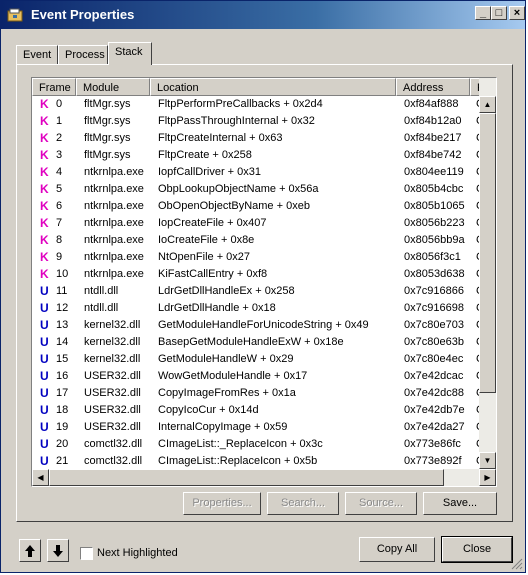 Image resolution: width=528 pixels, height=575 pixels. Describe the element at coordinates (431, 104) in the screenshot. I see `address-cell: 0xf84af888` at that location.